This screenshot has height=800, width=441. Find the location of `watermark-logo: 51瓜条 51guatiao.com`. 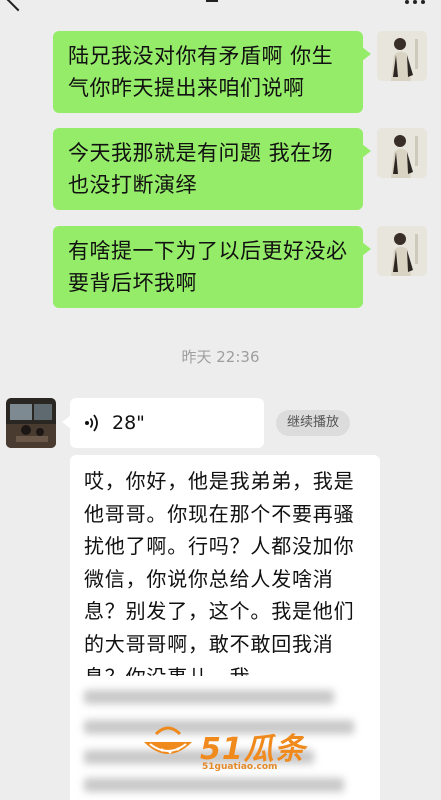

watermark-logo: 51瓜条 51guatiao.com is located at coordinates (225, 748).